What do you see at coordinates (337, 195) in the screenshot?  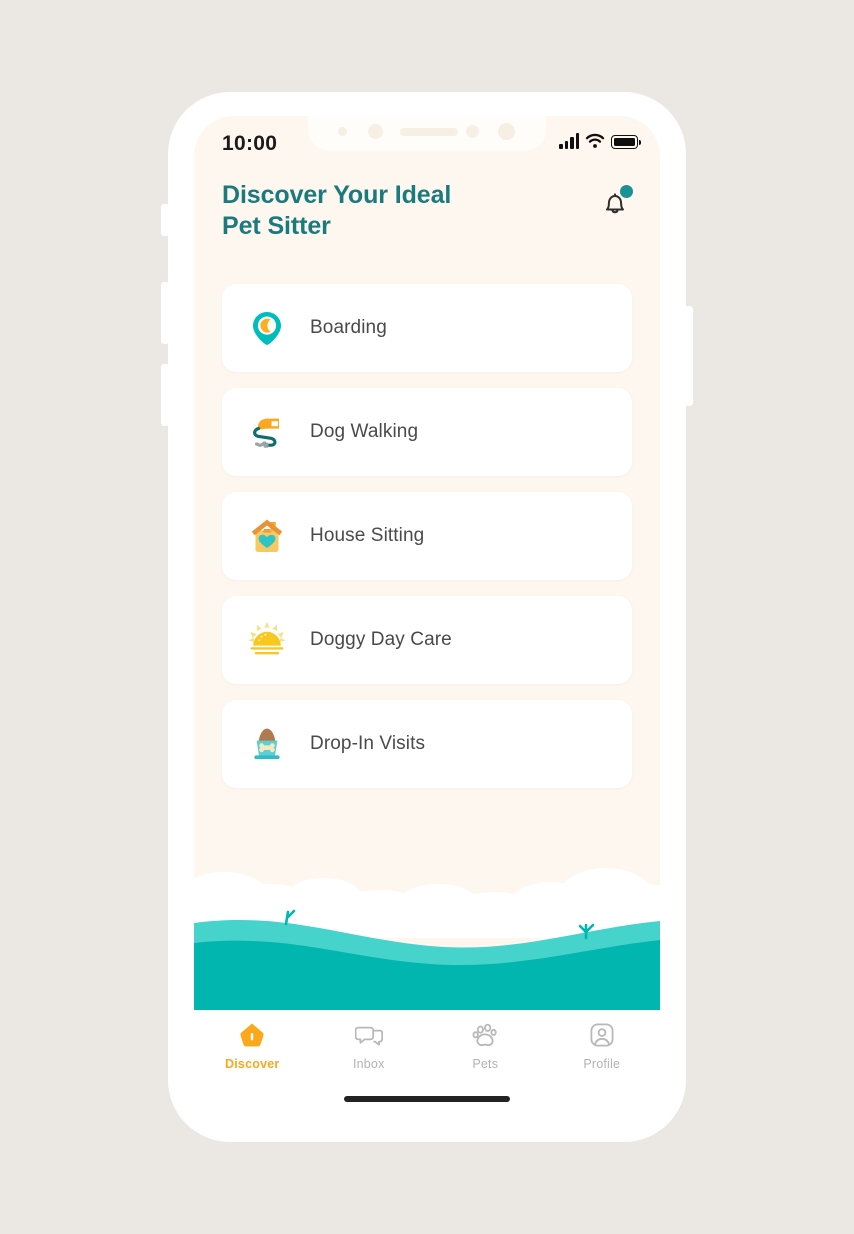 I see `page-title-line1: Discover Your Ideal` at bounding box center [337, 195].